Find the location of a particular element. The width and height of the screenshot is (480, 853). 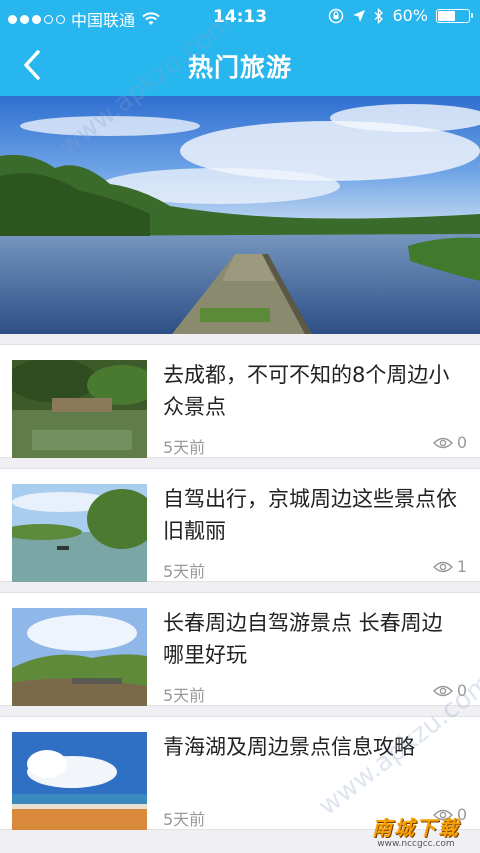

article-views: 1 is located at coordinates (449, 566).